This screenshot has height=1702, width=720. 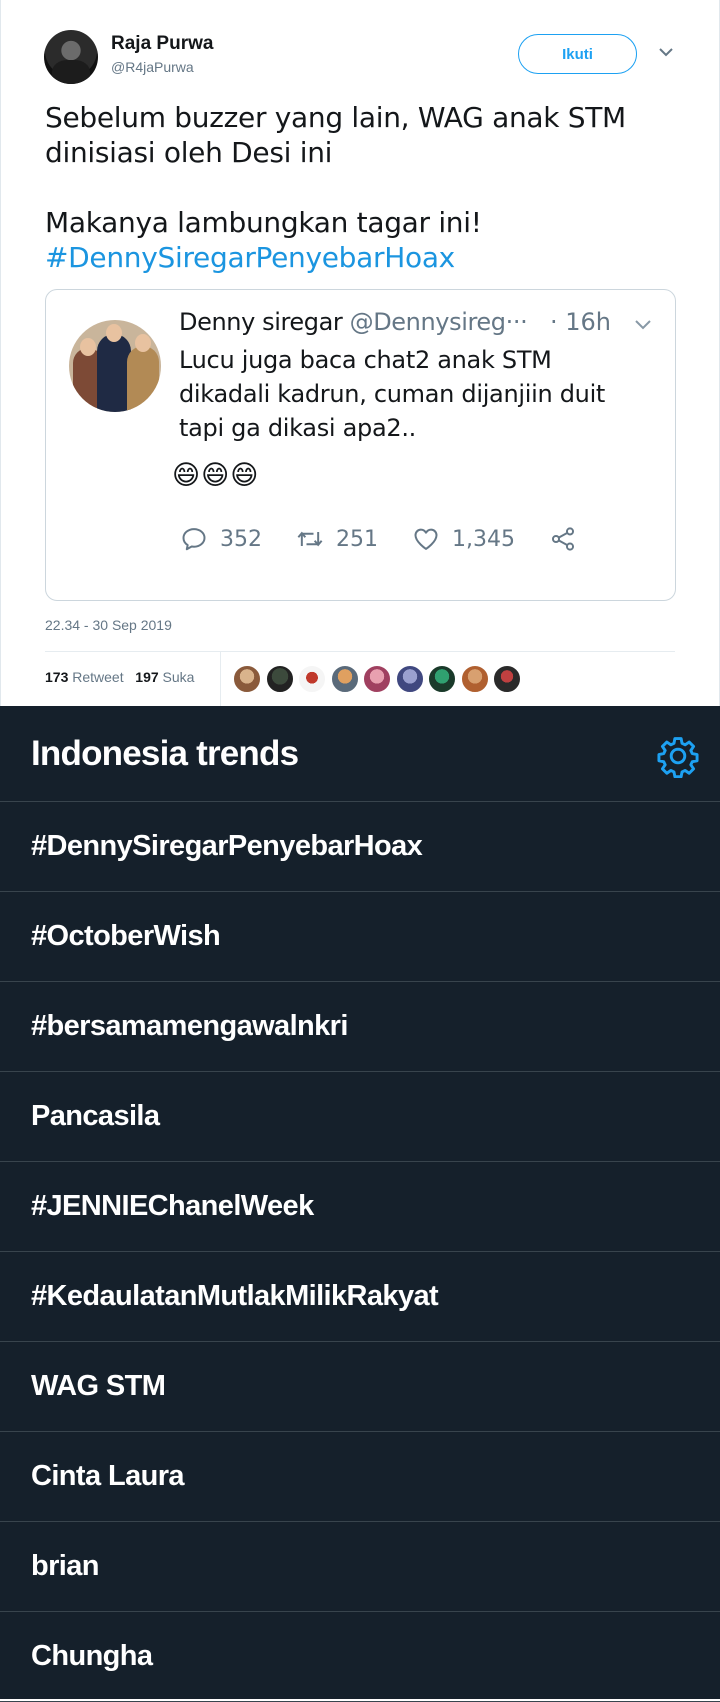 What do you see at coordinates (310, 539) in the screenshot?
I see `retweet-icon` at bounding box center [310, 539].